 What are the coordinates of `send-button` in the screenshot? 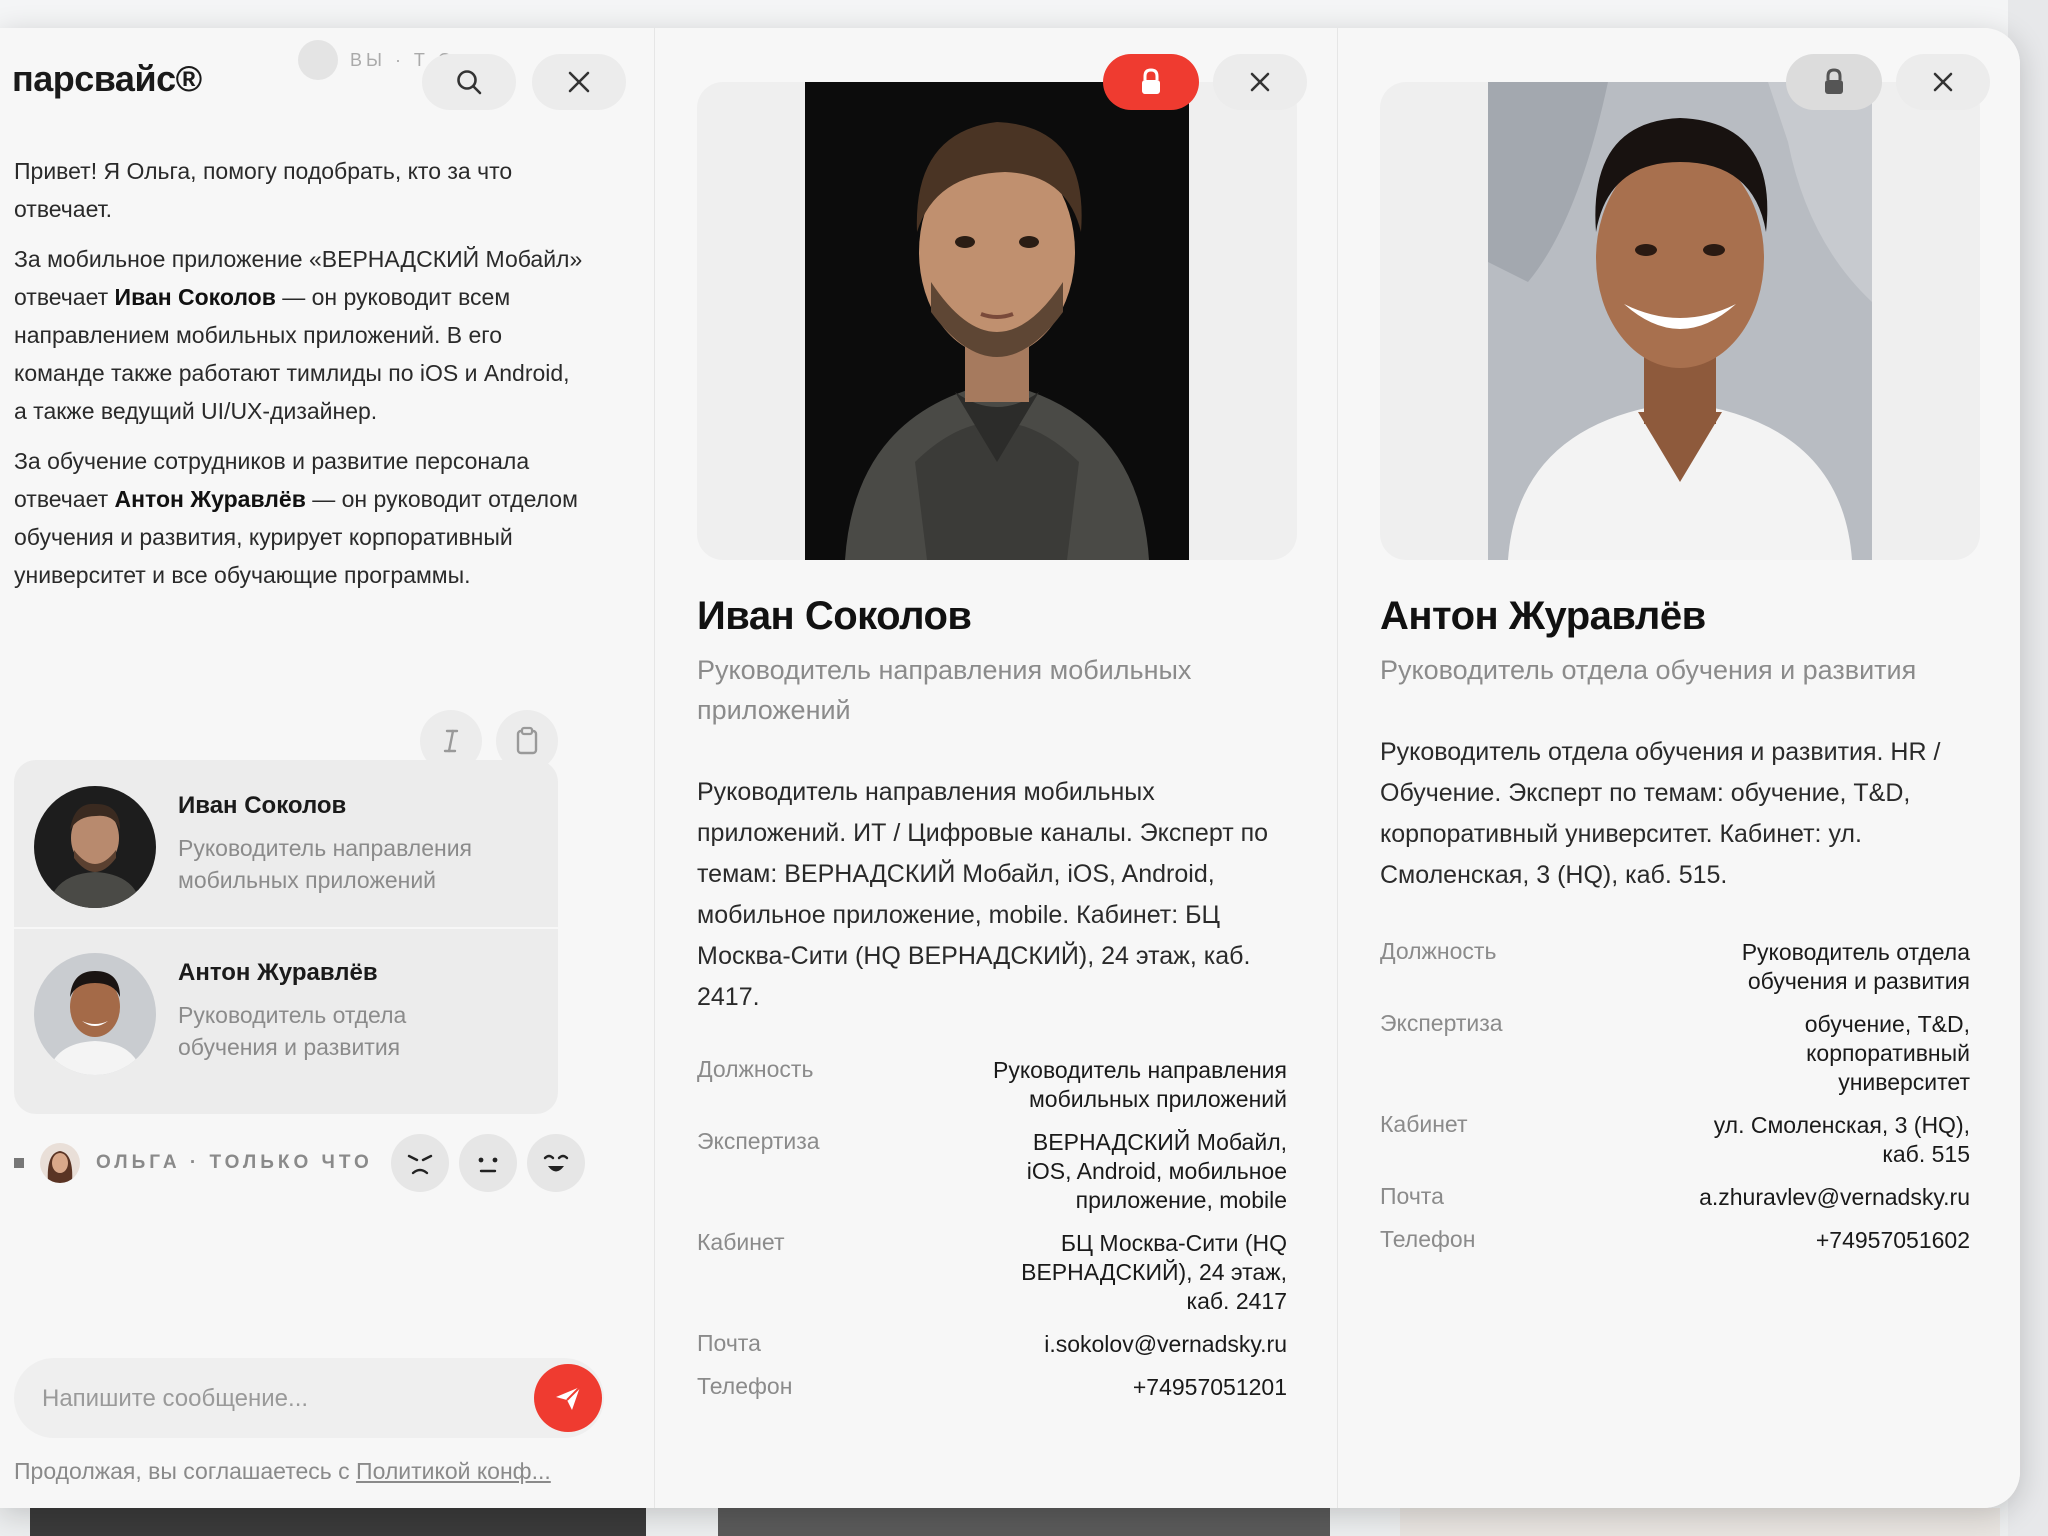 It's located at (568, 1398).